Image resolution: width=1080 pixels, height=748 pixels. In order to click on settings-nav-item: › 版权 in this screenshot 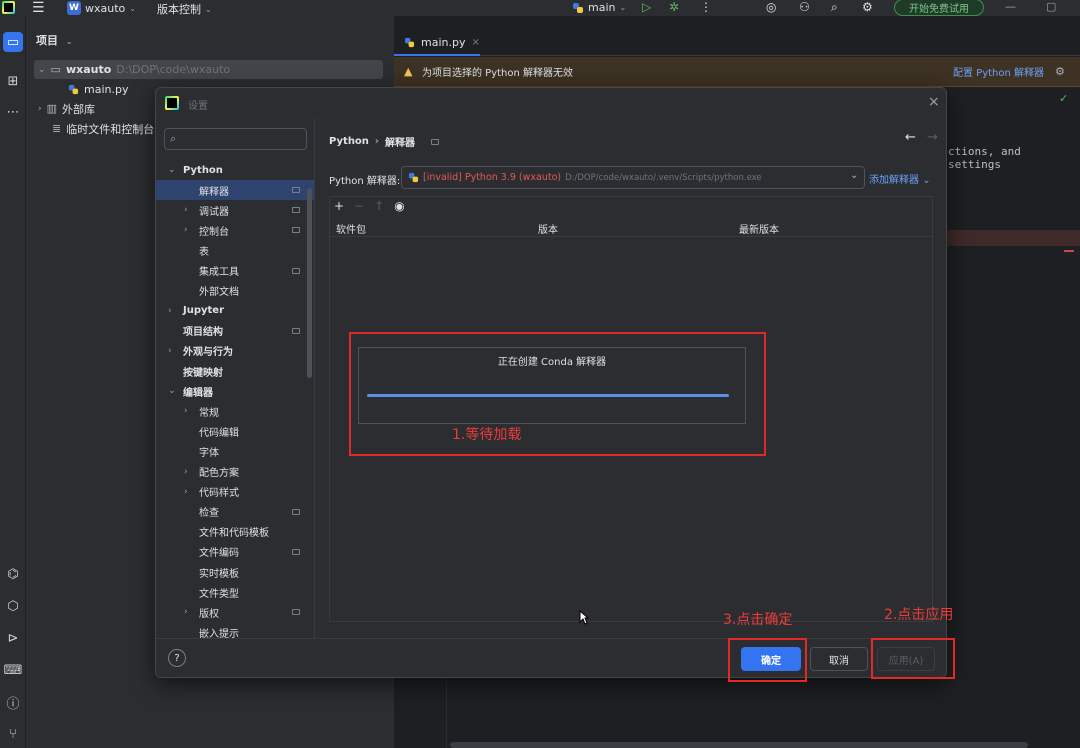, I will do `click(235, 612)`.